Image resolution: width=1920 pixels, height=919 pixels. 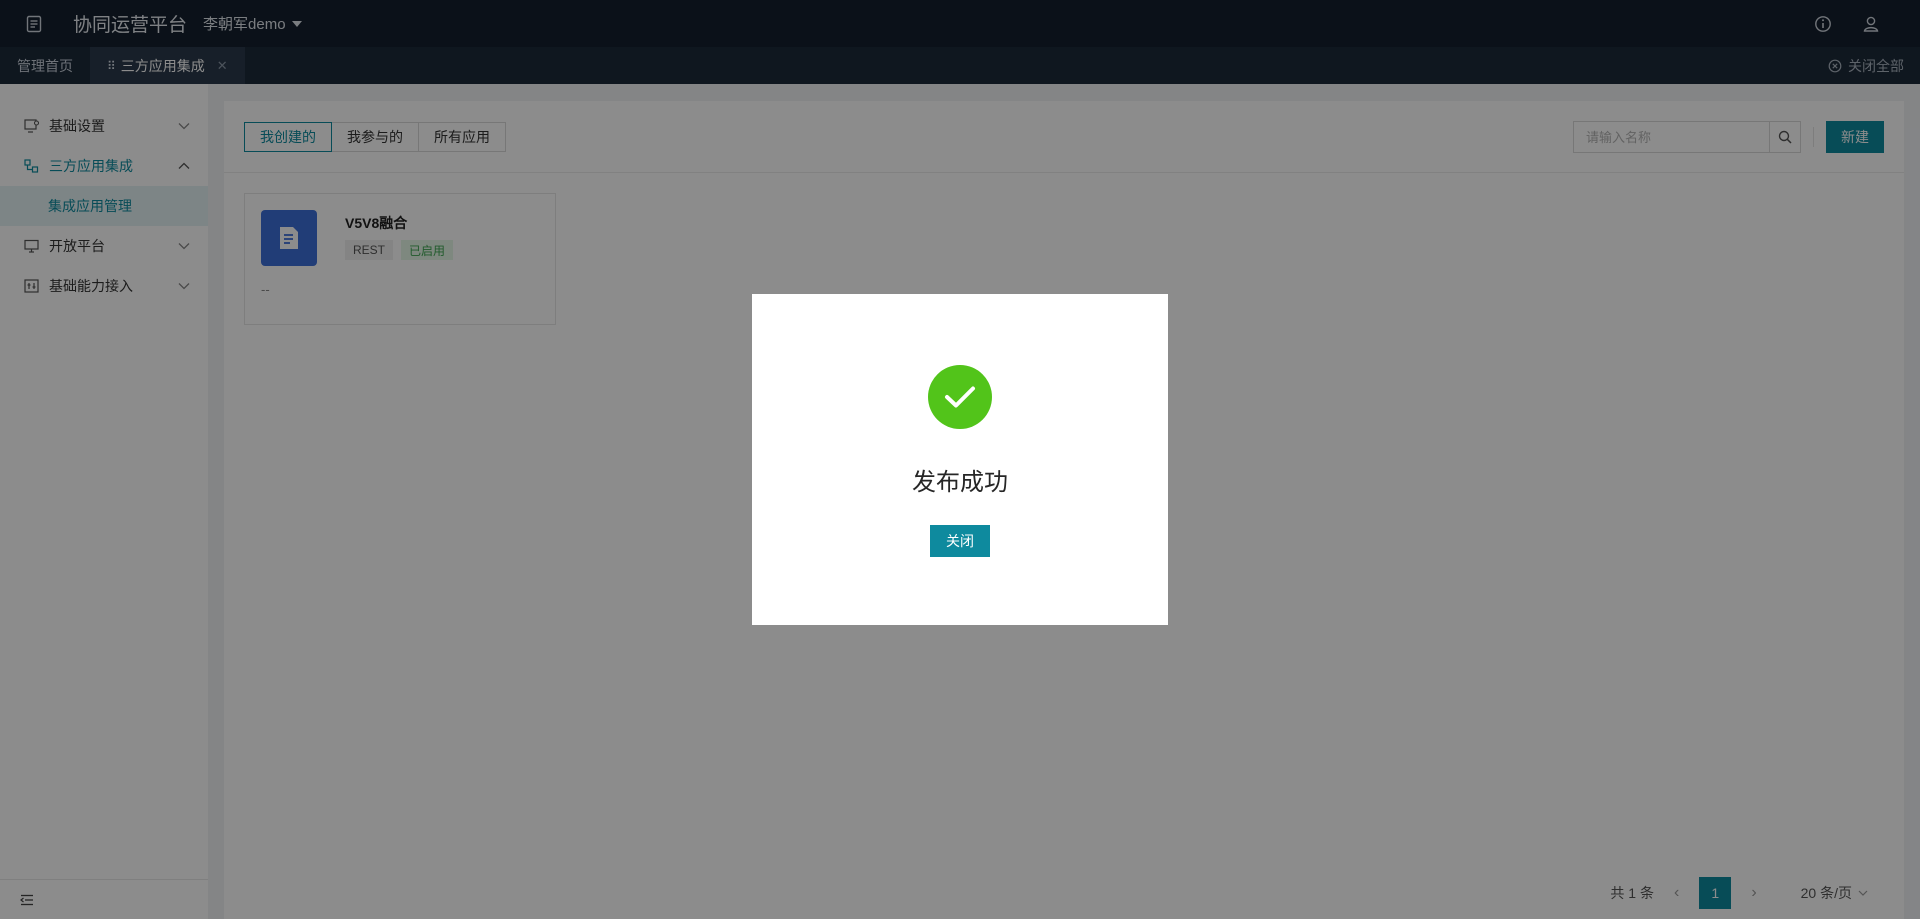 I want to click on check-icon, so click(x=960, y=397).